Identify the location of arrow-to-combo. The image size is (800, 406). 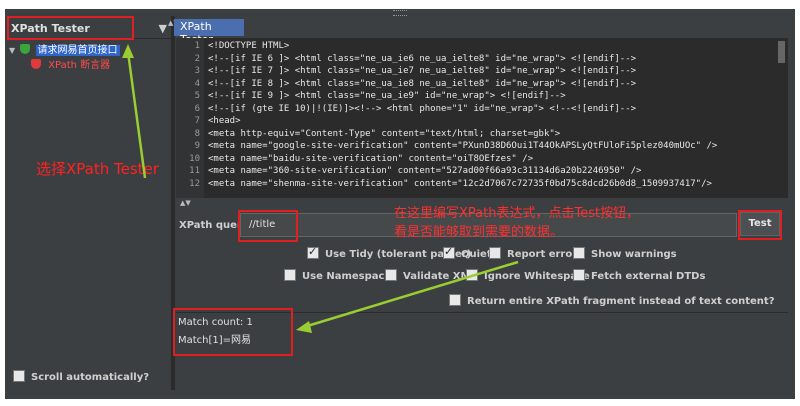
(136, 115).